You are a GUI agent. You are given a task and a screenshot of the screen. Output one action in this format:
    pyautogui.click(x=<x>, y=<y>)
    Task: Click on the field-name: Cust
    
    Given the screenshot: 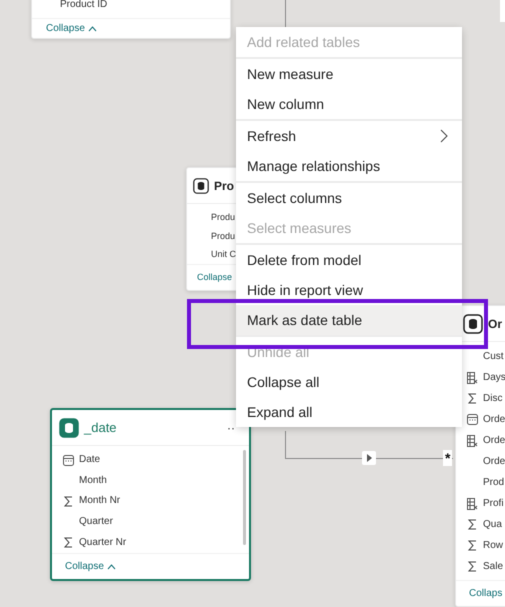 What is the action you would take?
    pyautogui.click(x=493, y=357)
    